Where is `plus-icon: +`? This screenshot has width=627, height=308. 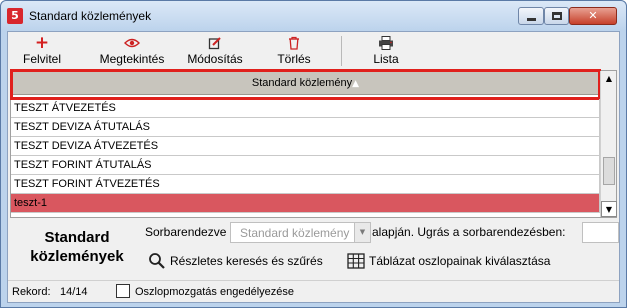 plus-icon: + is located at coordinates (42, 43).